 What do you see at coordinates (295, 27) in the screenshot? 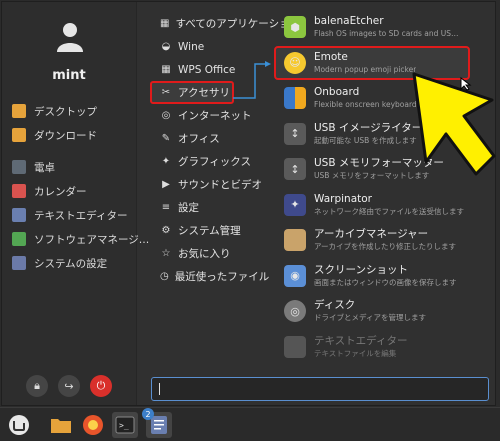
I see `etcher-icon: ⬢` at bounding box center [295, 27].